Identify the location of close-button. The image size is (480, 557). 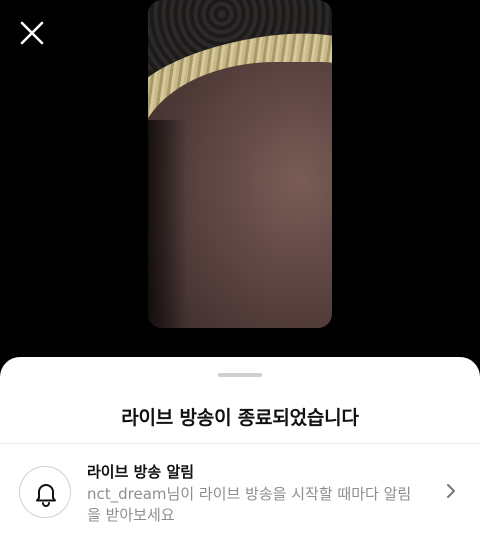
(32, 33).